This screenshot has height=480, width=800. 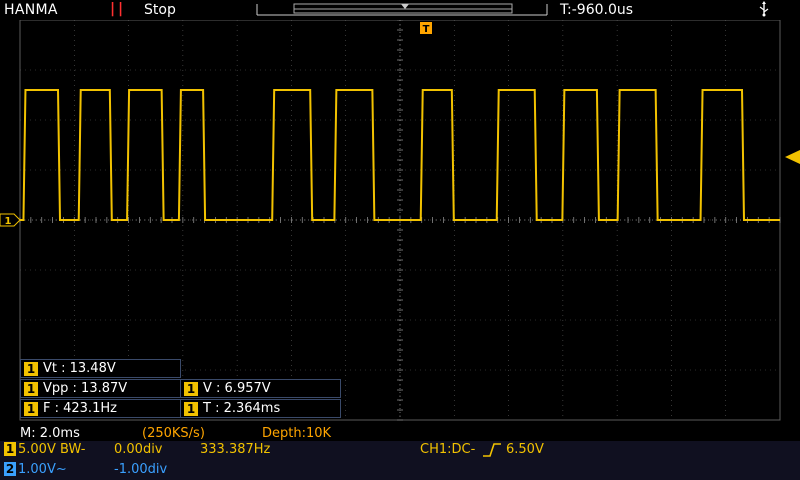 I want to click on ch1-ground-marker: 1, so click(x=10, y=220).